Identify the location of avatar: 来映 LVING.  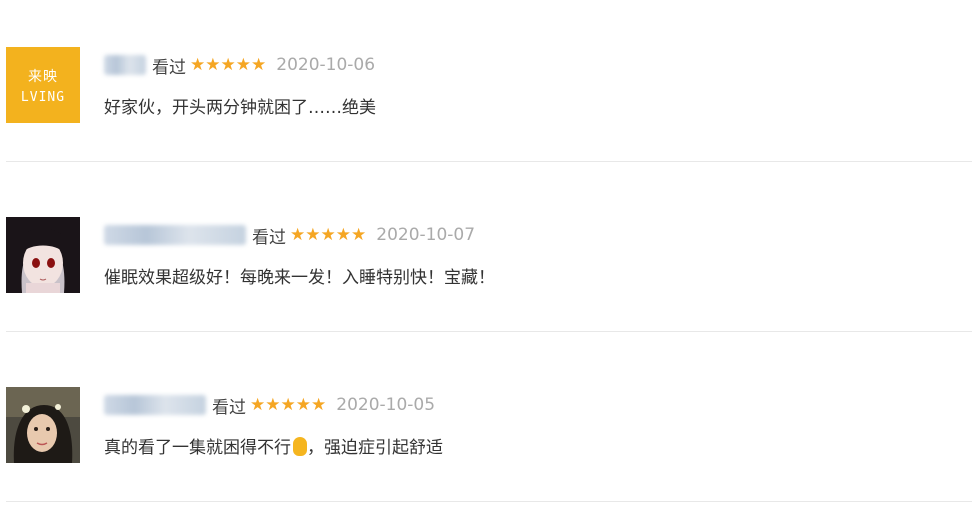
(43, 85).